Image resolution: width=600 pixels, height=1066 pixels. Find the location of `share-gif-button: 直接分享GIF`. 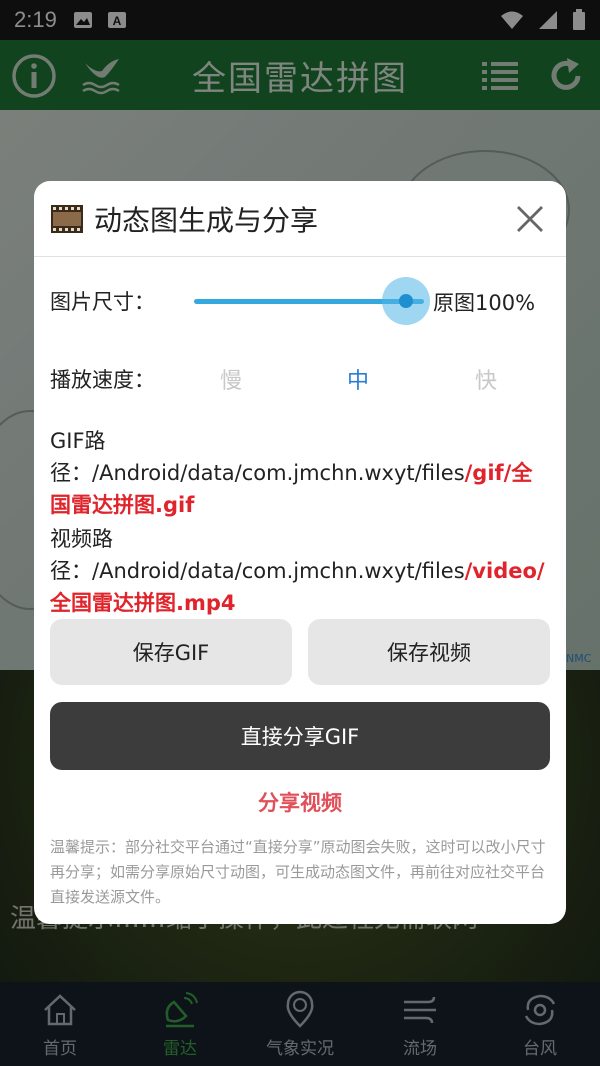

share-gif-button: 直接分享GIF is located at coordinates (300, 736).